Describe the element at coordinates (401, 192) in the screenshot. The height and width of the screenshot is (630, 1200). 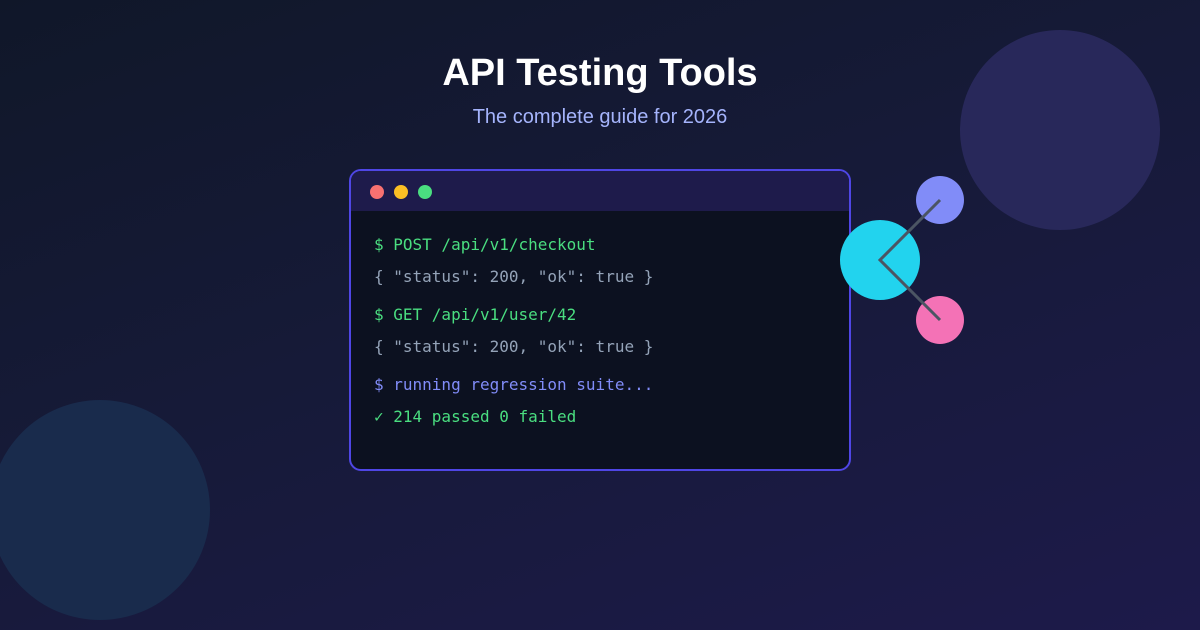
I see `window-minimize-dot-icon` at that location.